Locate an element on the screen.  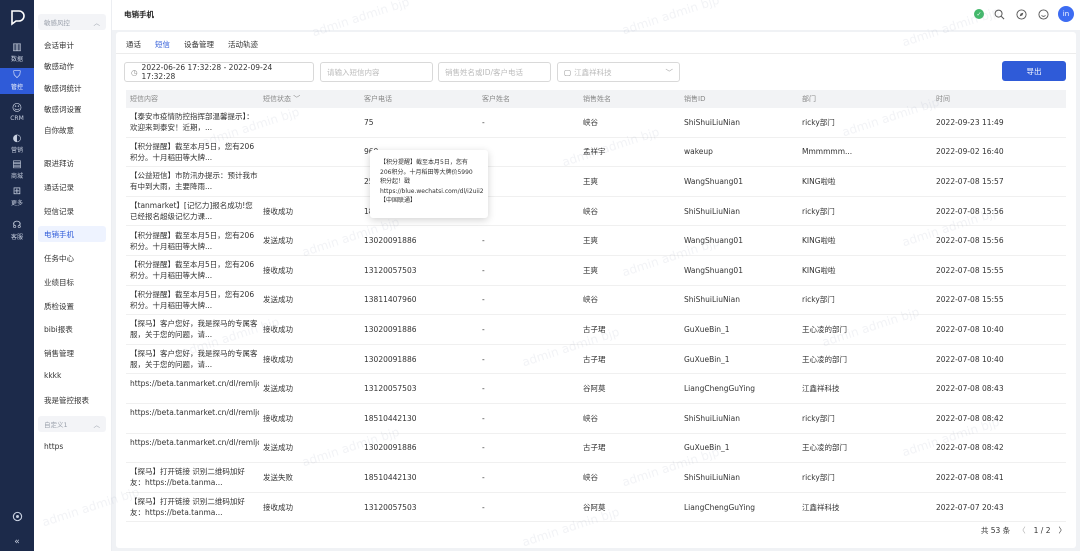
cell-dept: 王心凌的部门 is located at coordinates (824, 329).